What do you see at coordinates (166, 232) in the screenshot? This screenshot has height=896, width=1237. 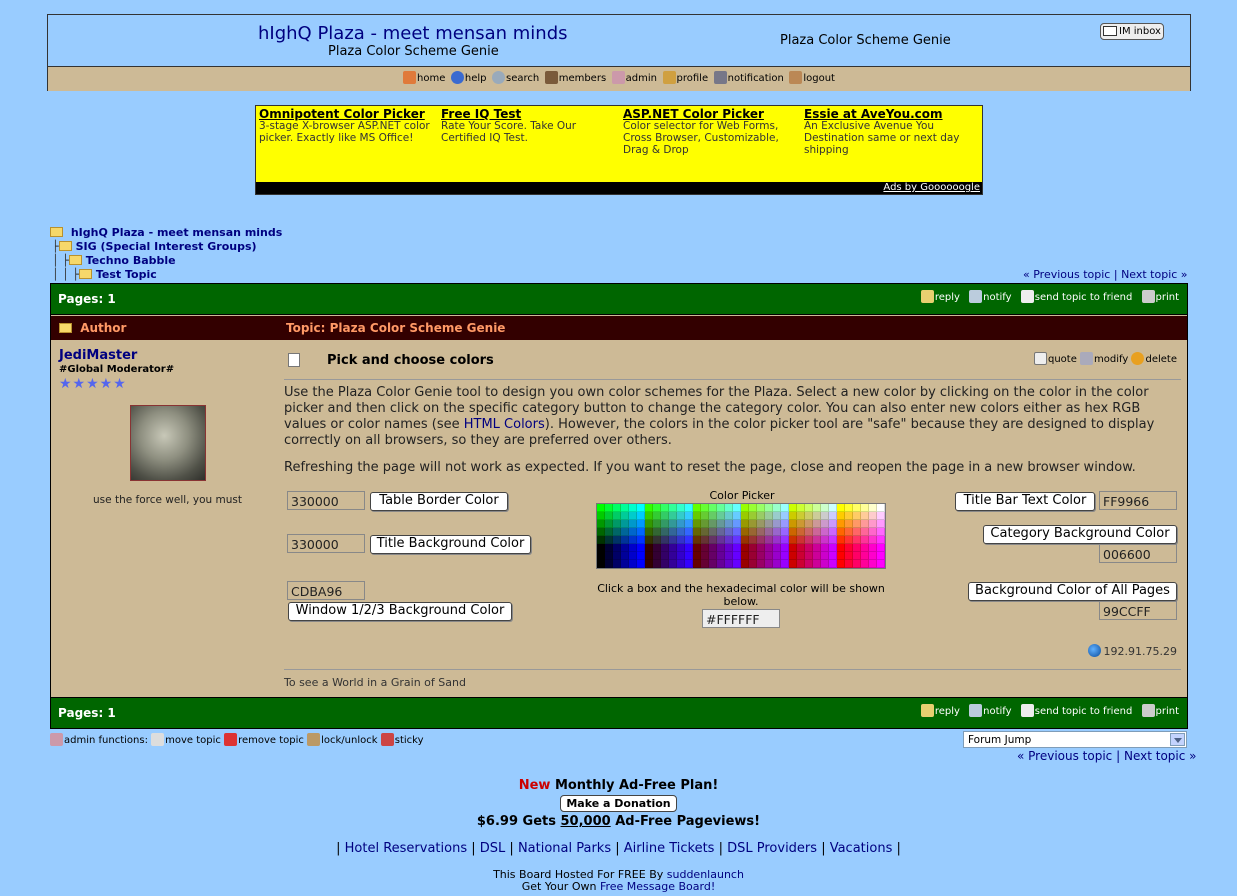 I see `breadcrumb-root: hIghQ Plaza - meet mensan minds` at bounding box center [166, 232].